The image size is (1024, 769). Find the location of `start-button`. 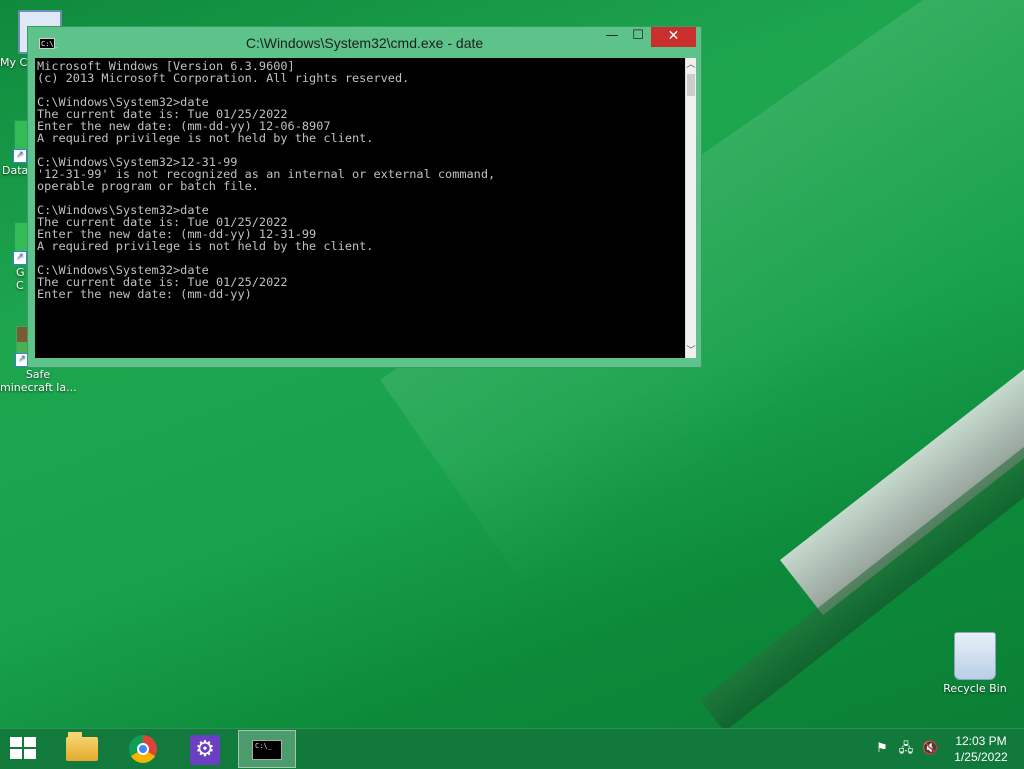

start-button is located at coordinates (24, 749).